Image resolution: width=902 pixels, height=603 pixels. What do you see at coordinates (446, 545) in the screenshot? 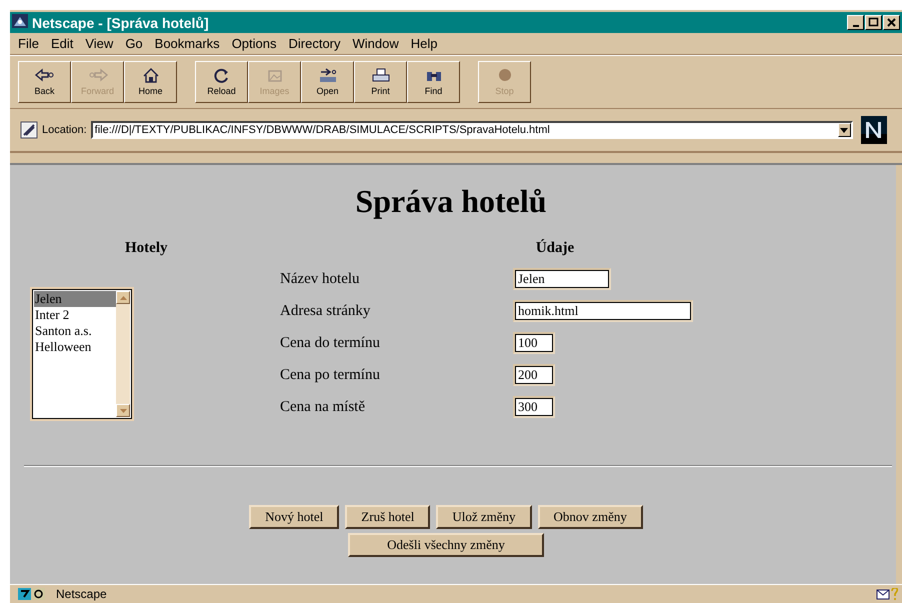
I see `submit-button: Odešli všechny změny` at bounding box center [446, 545].